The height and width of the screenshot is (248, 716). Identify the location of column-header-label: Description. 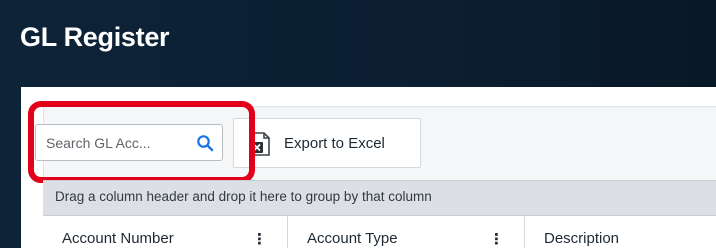
(582, 238).